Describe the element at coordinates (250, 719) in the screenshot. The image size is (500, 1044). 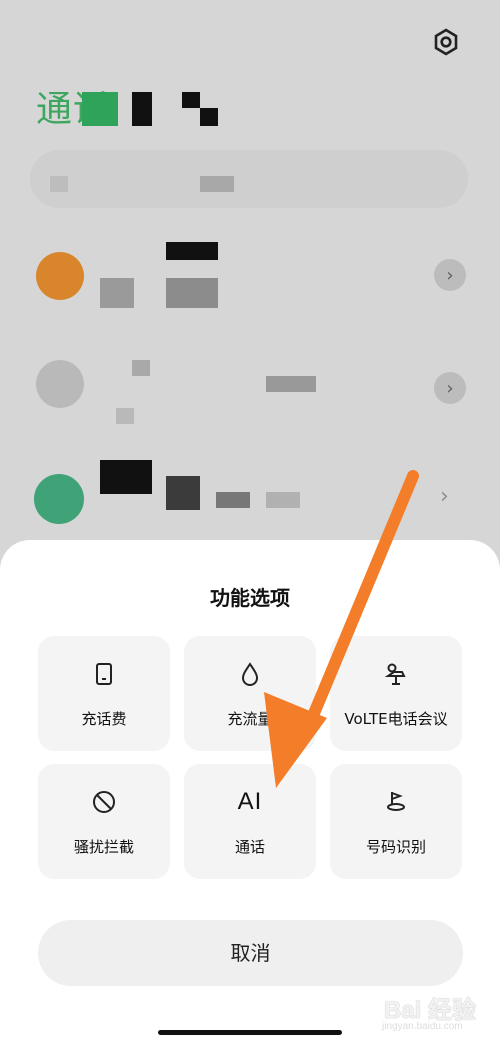
I see `recharge-data-label: 充流量` at that location.